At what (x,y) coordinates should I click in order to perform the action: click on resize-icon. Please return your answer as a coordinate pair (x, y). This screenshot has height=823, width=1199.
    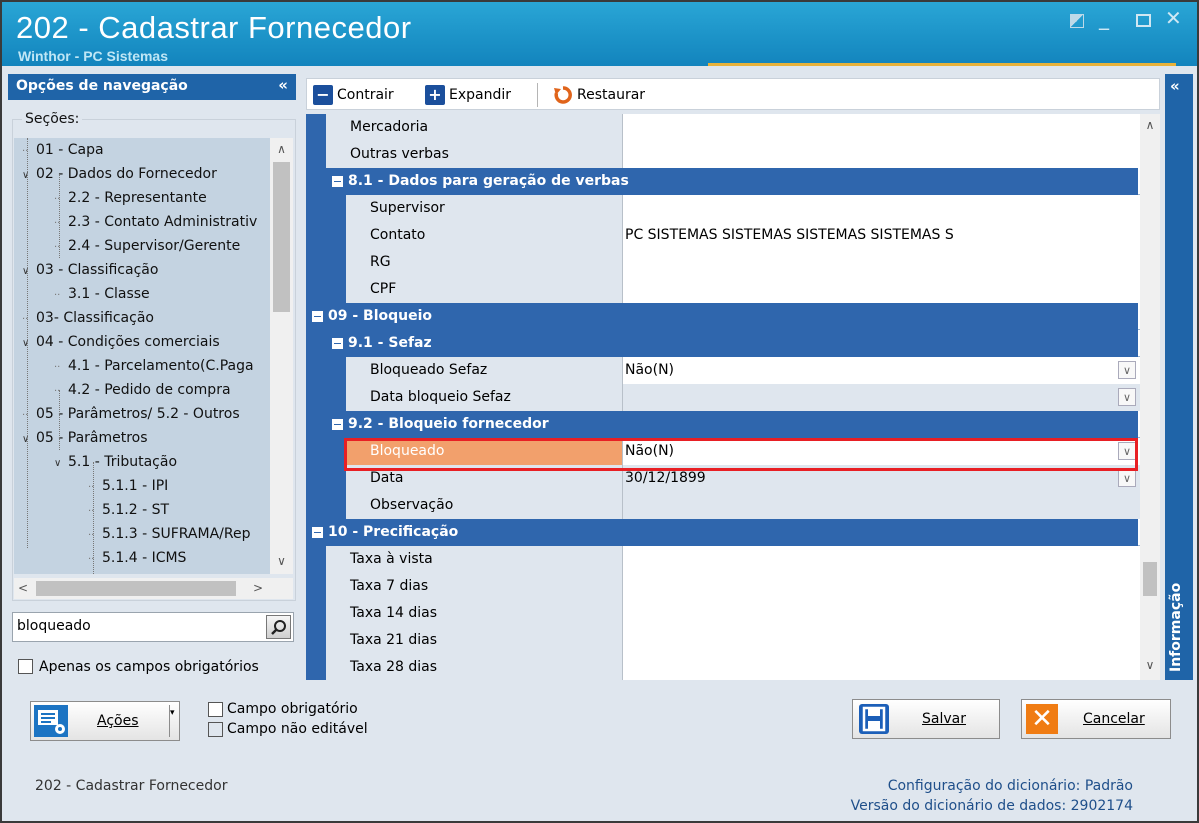
    Looking at the image, I should click on (1077, 21).